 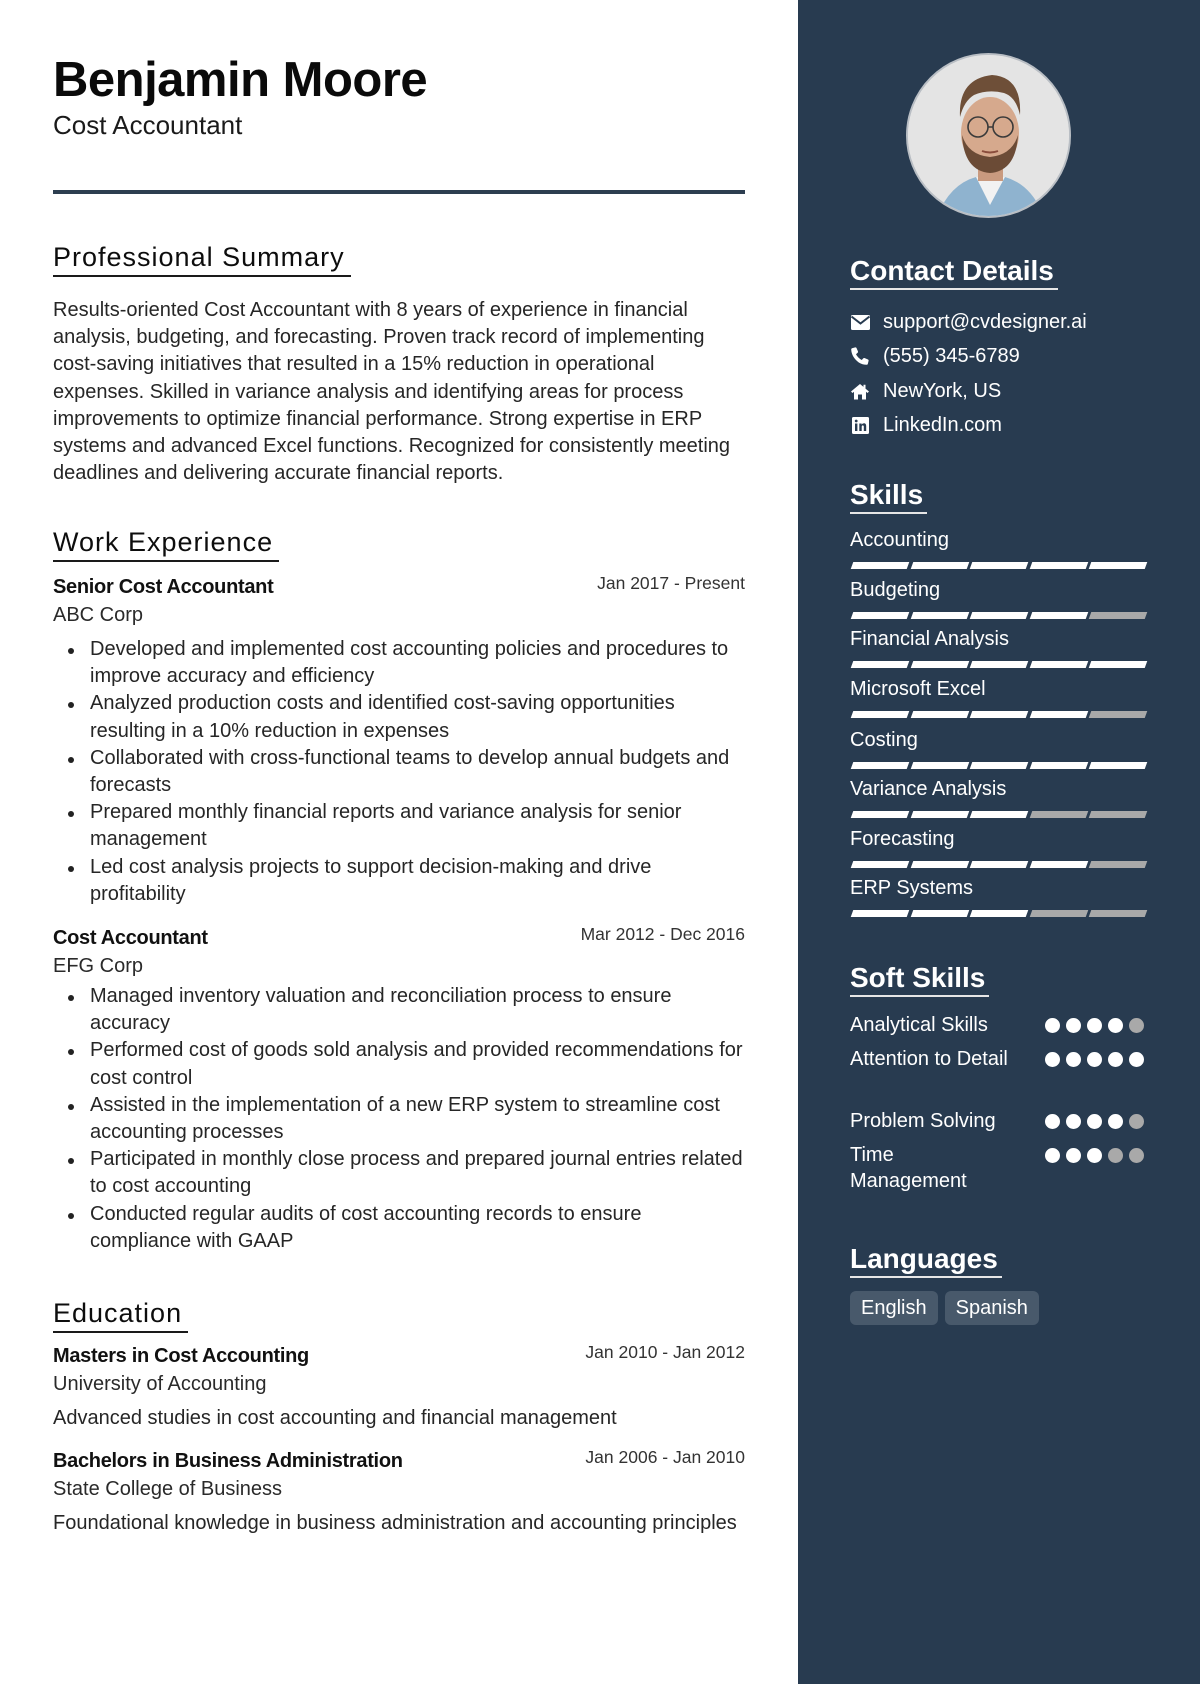 I want to click on soft-skill-label: Time Management, so click(x=908, y=1168).